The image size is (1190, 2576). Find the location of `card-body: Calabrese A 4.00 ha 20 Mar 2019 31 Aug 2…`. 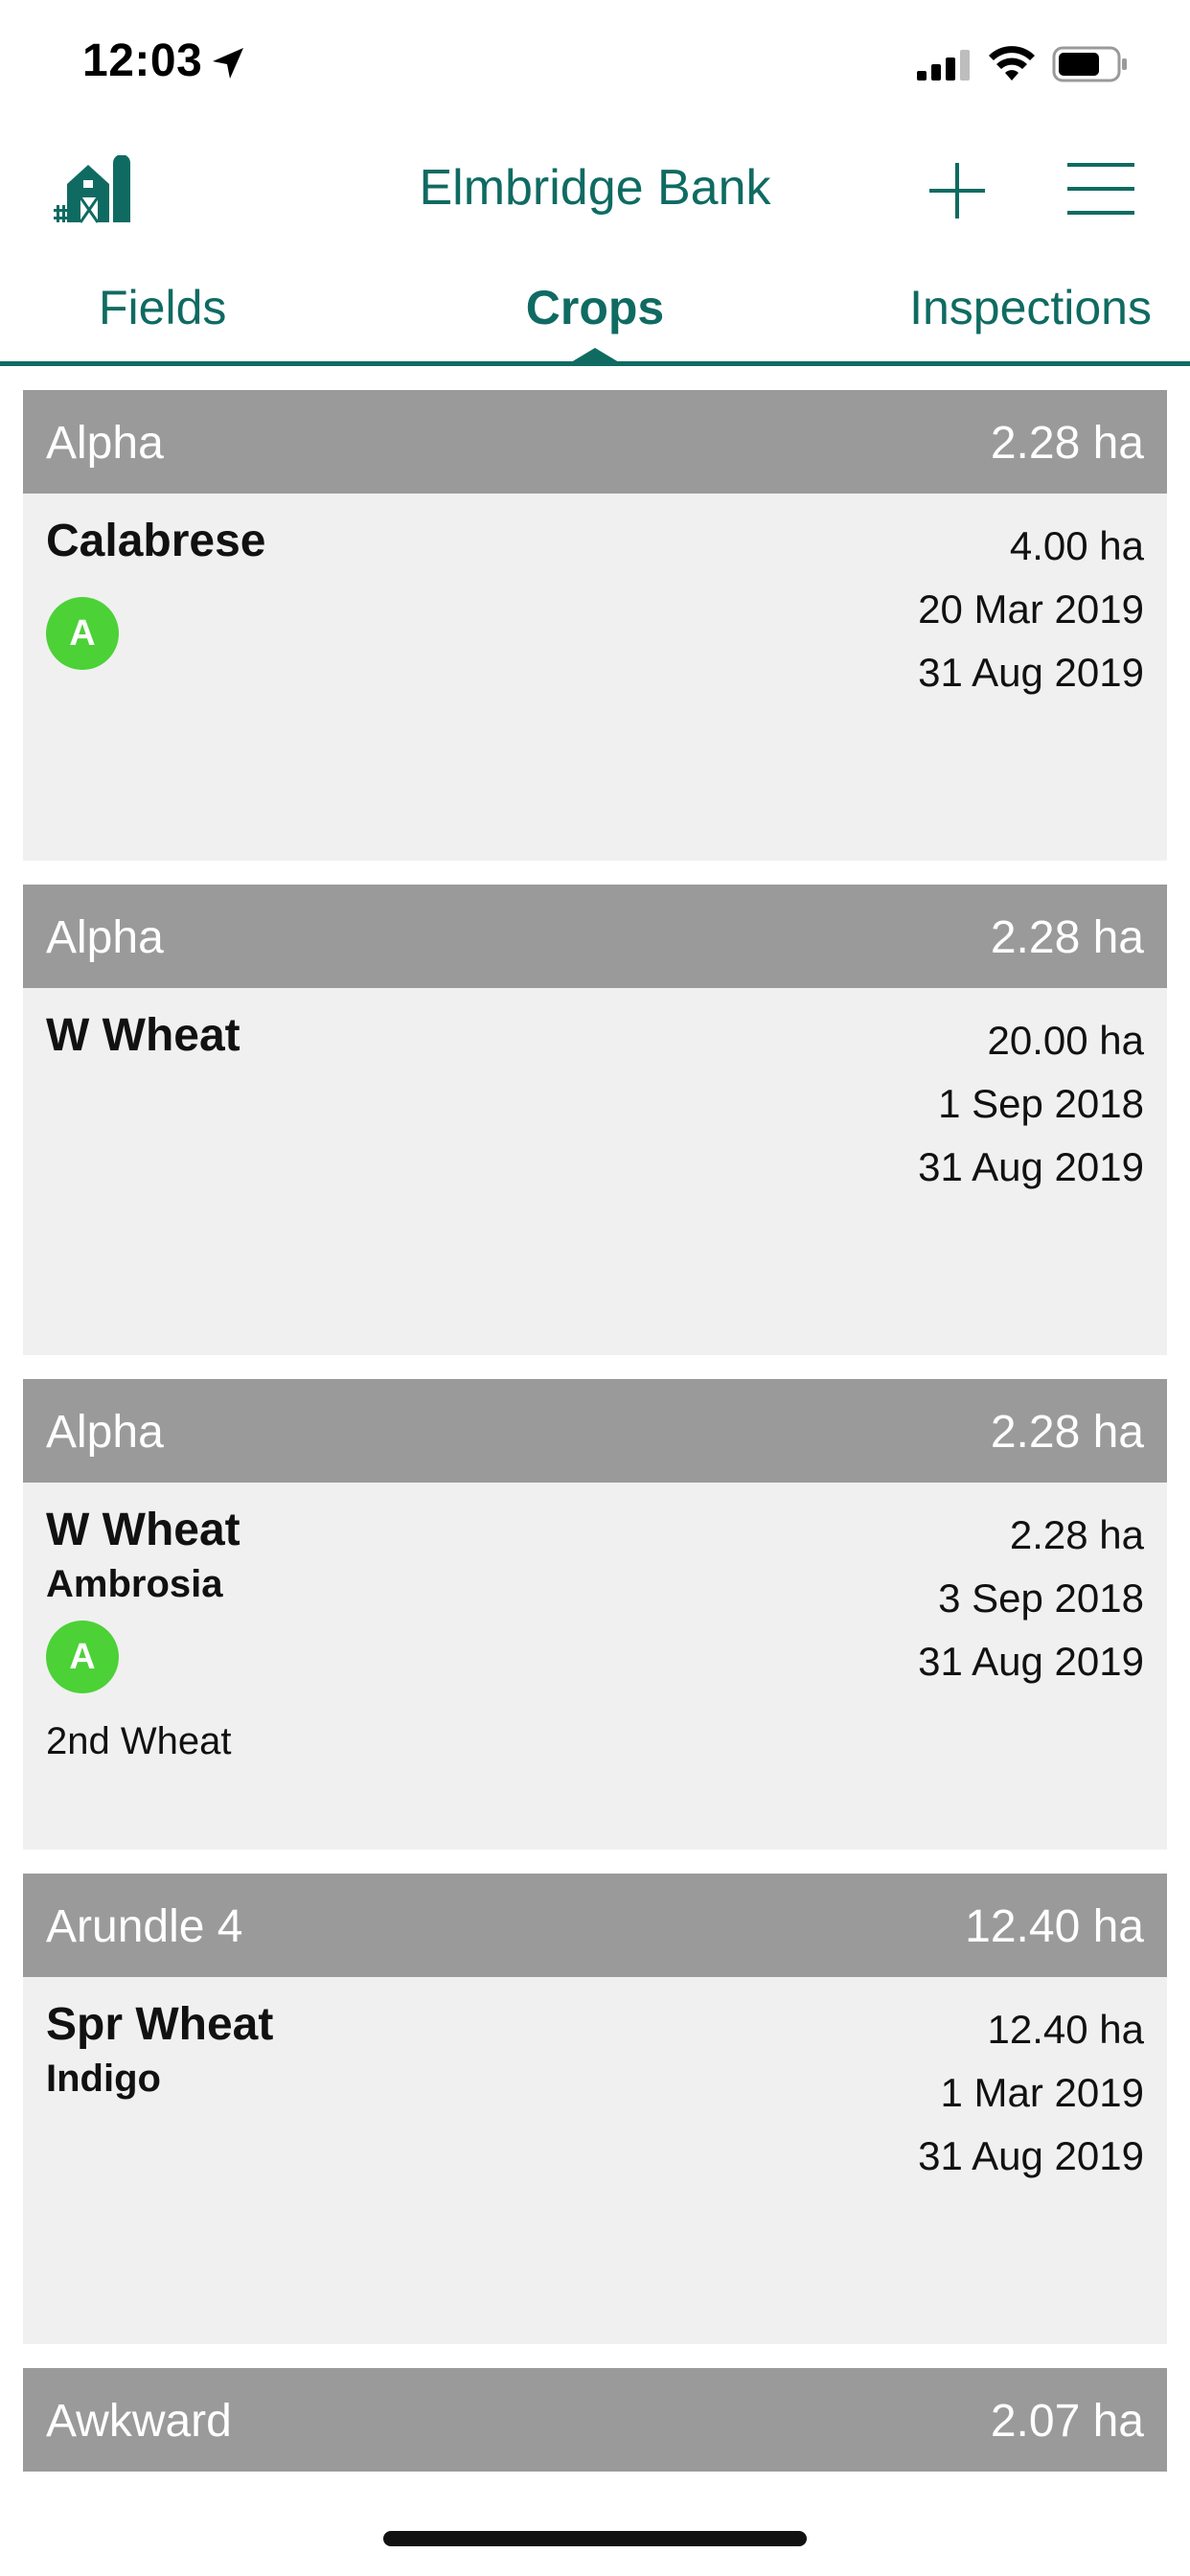

card-body: Calabrese A 4.00 ha 20 Mar 2019 31 Aug 2… is located at coordinates (595, 677).